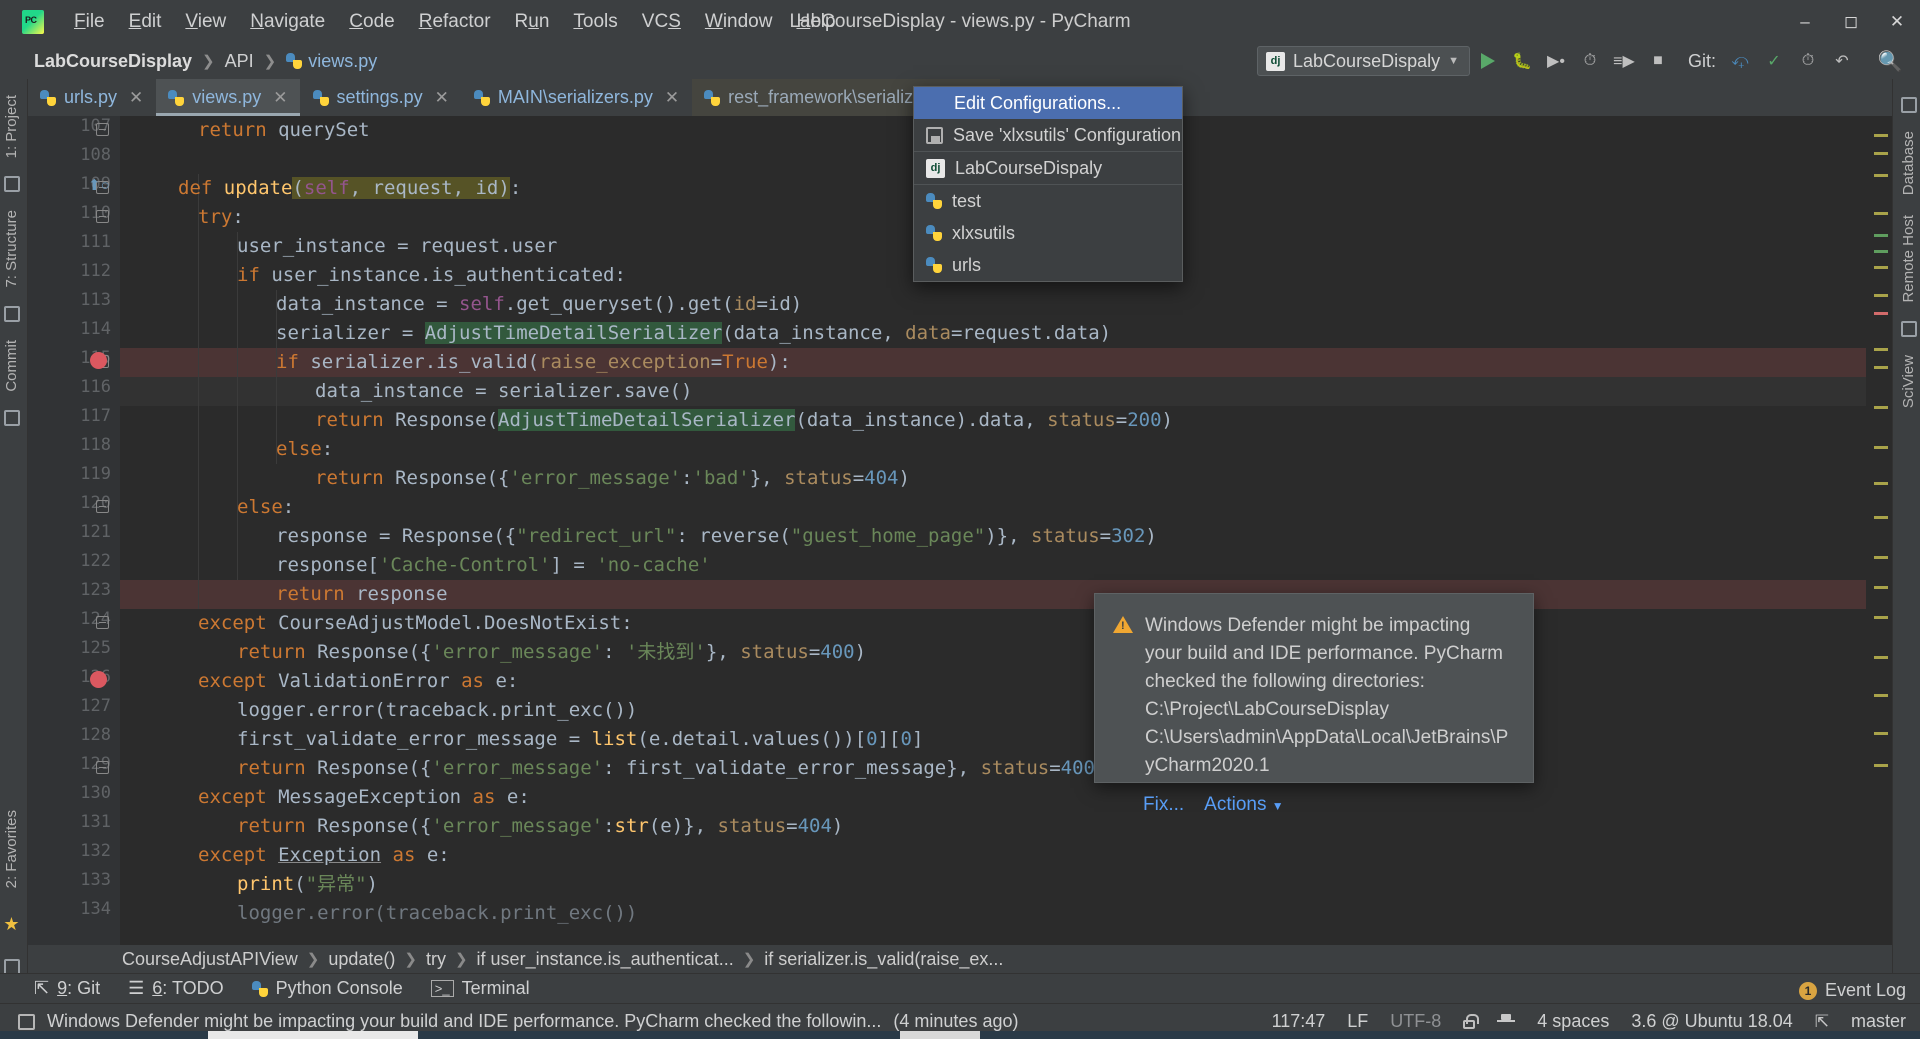 This screenshot has height=1039, width=1920. Describe the element at coordinates (361, 959) in the screenshot. I see `breadcrumb-method: update()` at that location.